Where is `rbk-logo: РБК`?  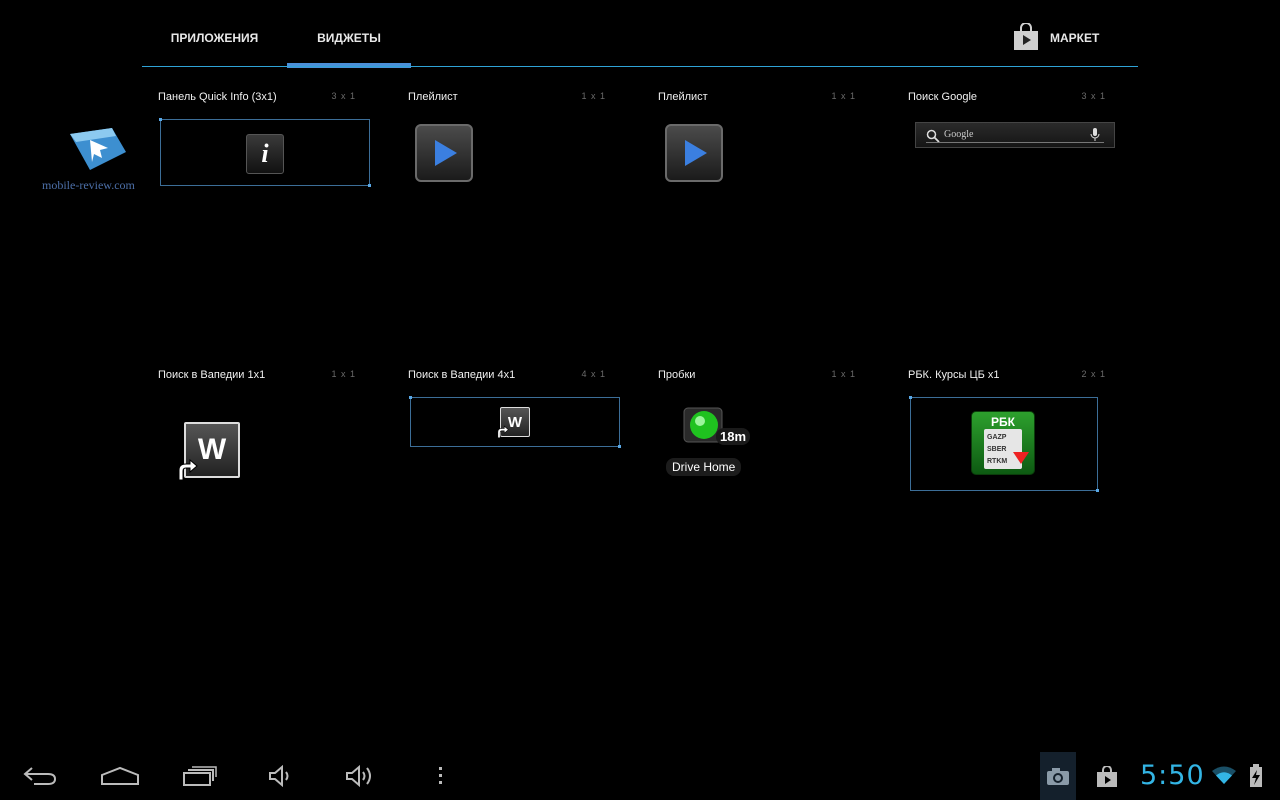 rbk-logo: РБК is located at coordinates (1003, 422).